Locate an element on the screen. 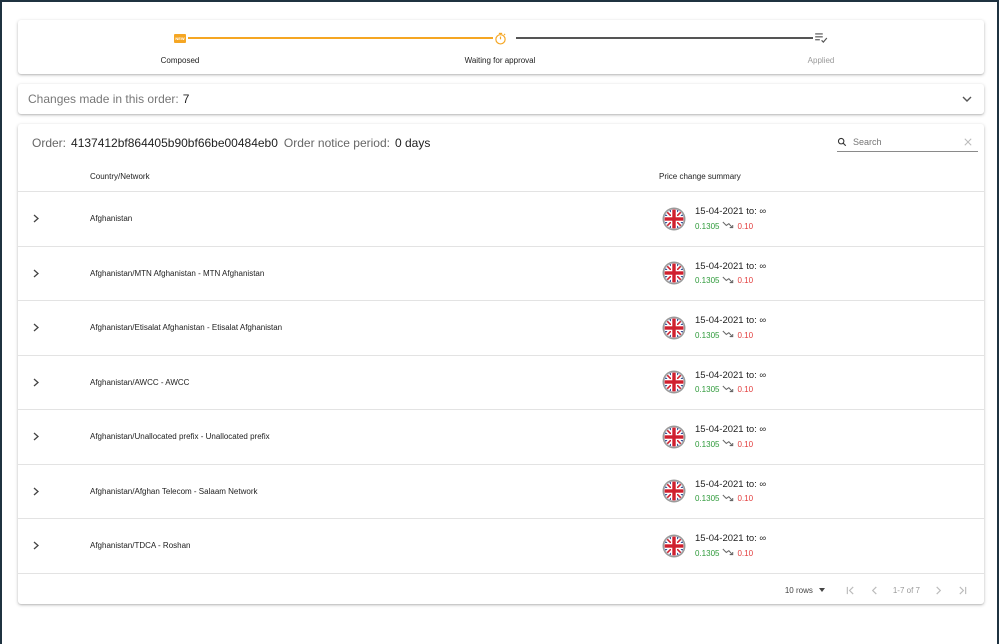 This screenshot has height=644, width=999. next-page-icon is located at coordinates (938, 590).